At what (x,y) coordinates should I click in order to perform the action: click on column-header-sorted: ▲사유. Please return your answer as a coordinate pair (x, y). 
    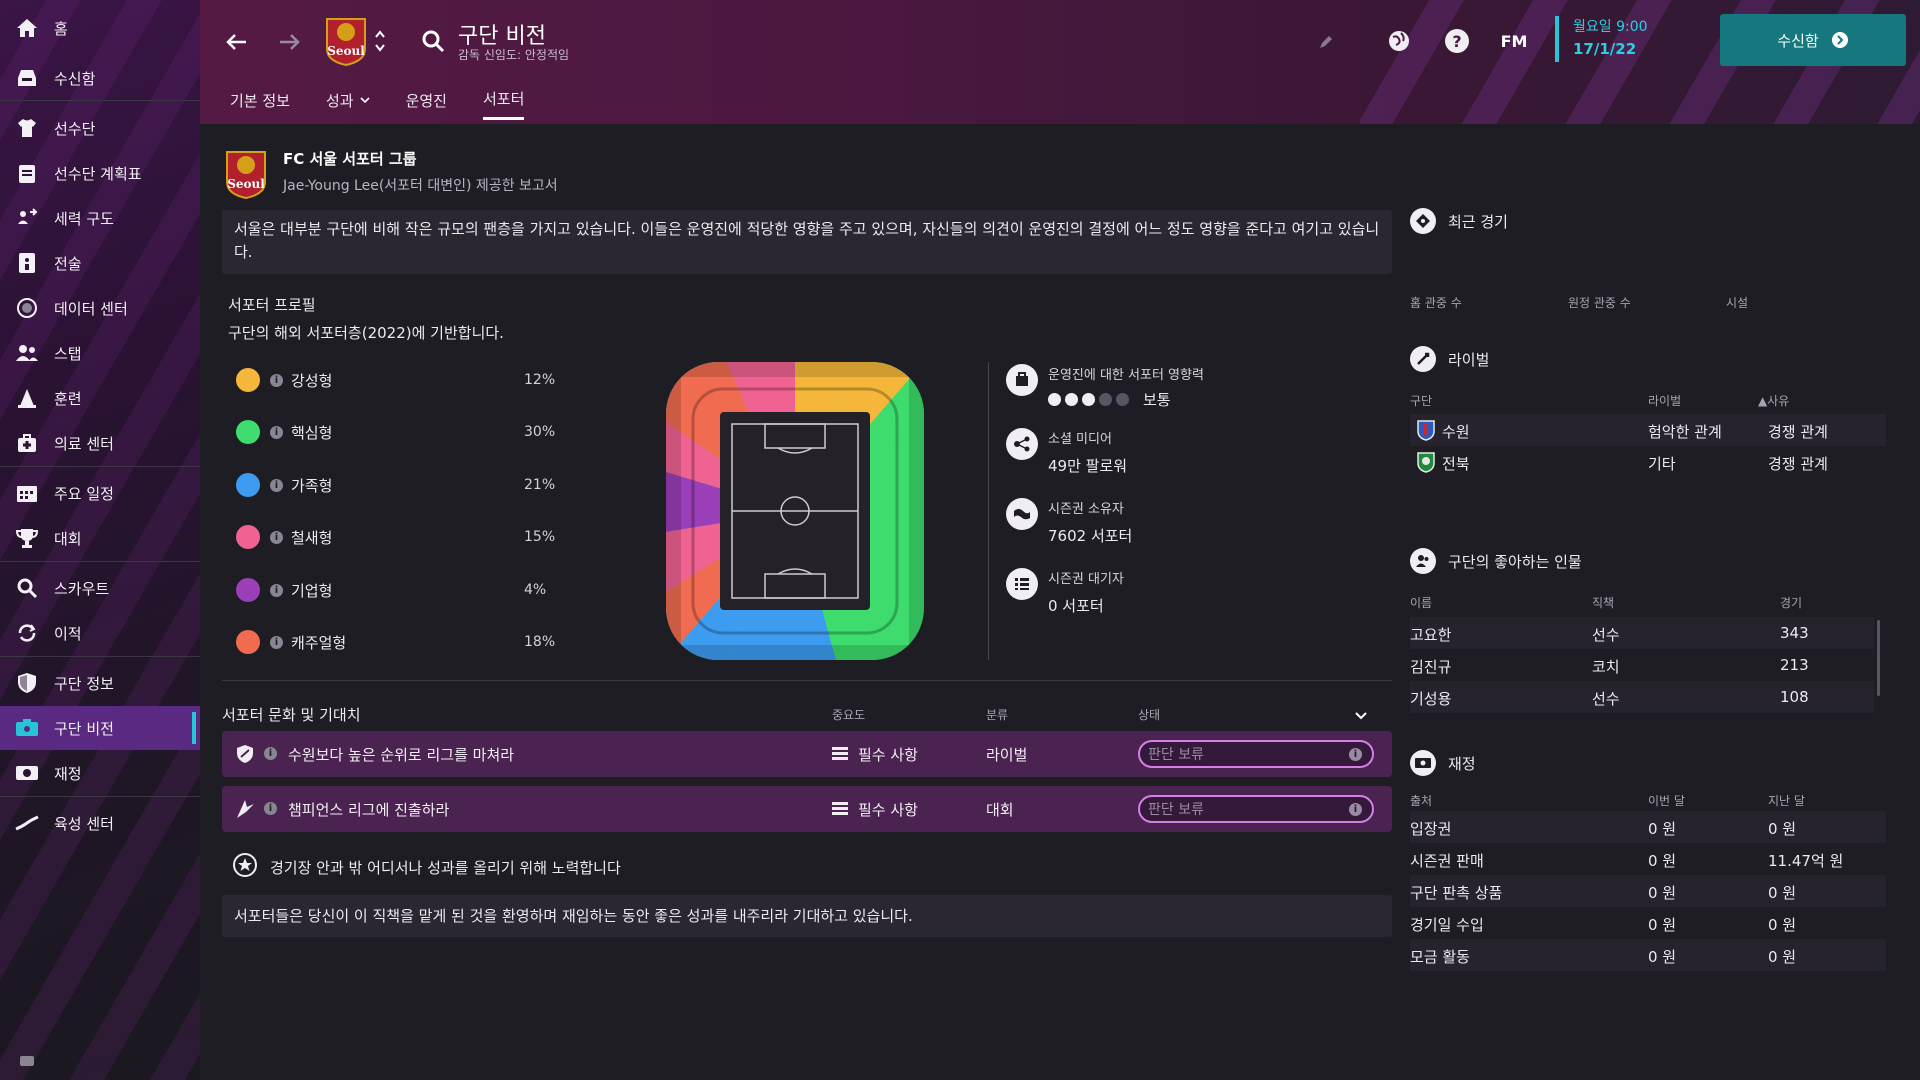
    Looking at the image, I should click on (1773, 400).